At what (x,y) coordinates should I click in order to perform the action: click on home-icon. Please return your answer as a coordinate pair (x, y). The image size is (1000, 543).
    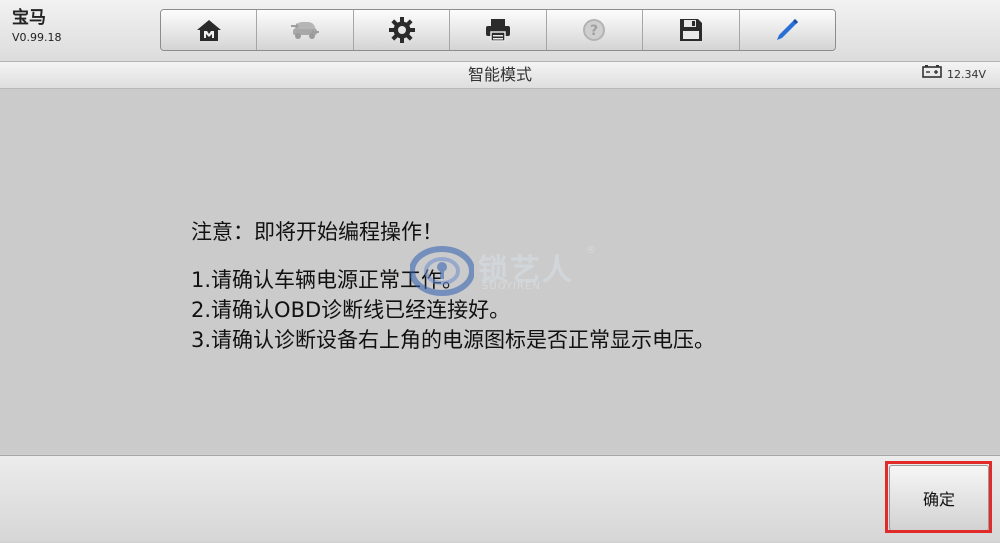
    Looking at the image, I should click on (209, 30).